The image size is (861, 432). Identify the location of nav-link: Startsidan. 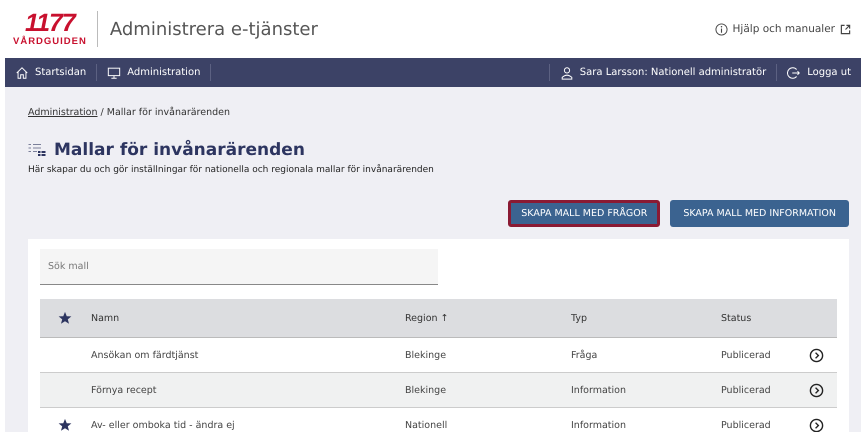
(60, 72).